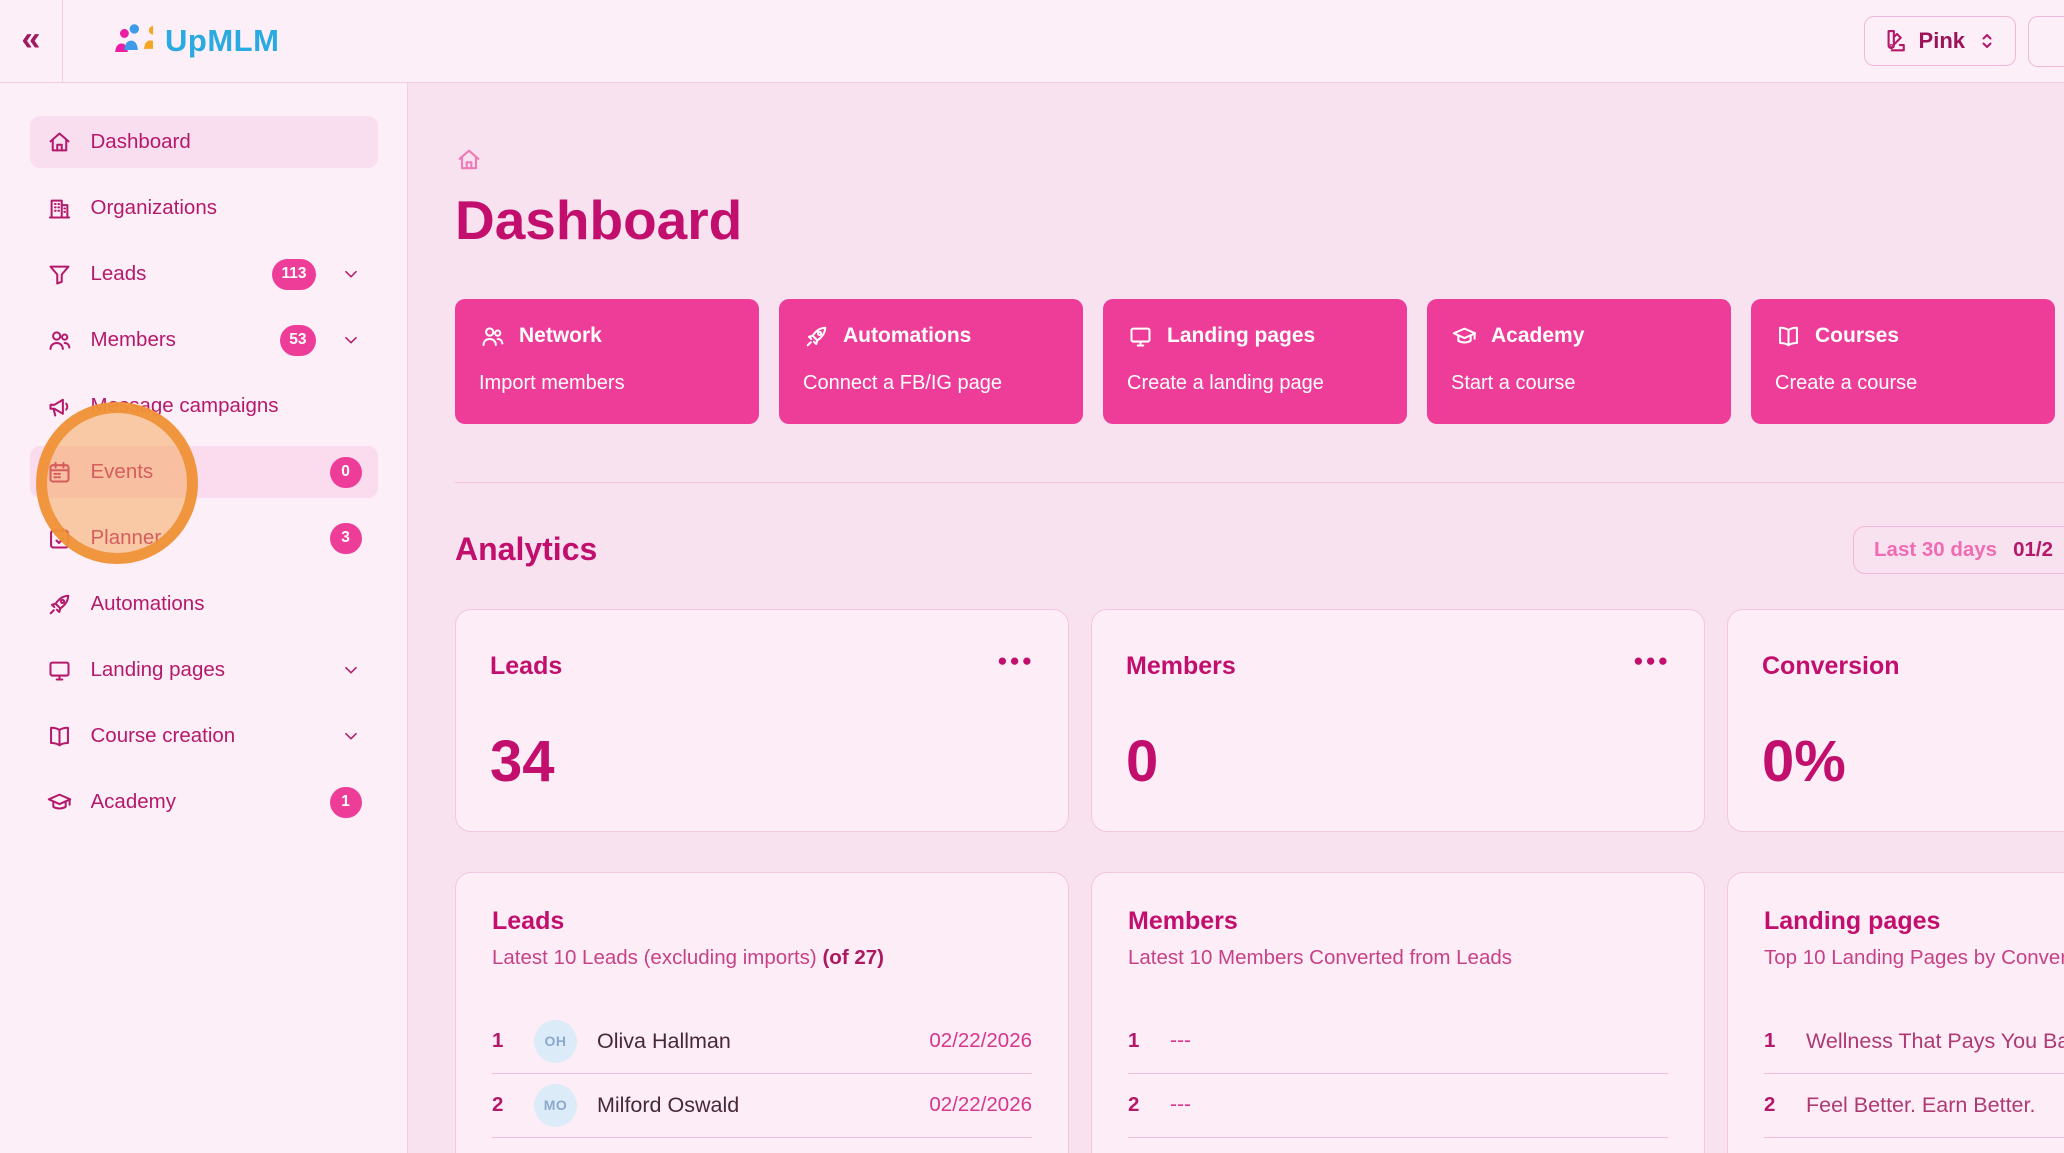  I want to click on sidebar-item-label: Members, so click(133, 339).